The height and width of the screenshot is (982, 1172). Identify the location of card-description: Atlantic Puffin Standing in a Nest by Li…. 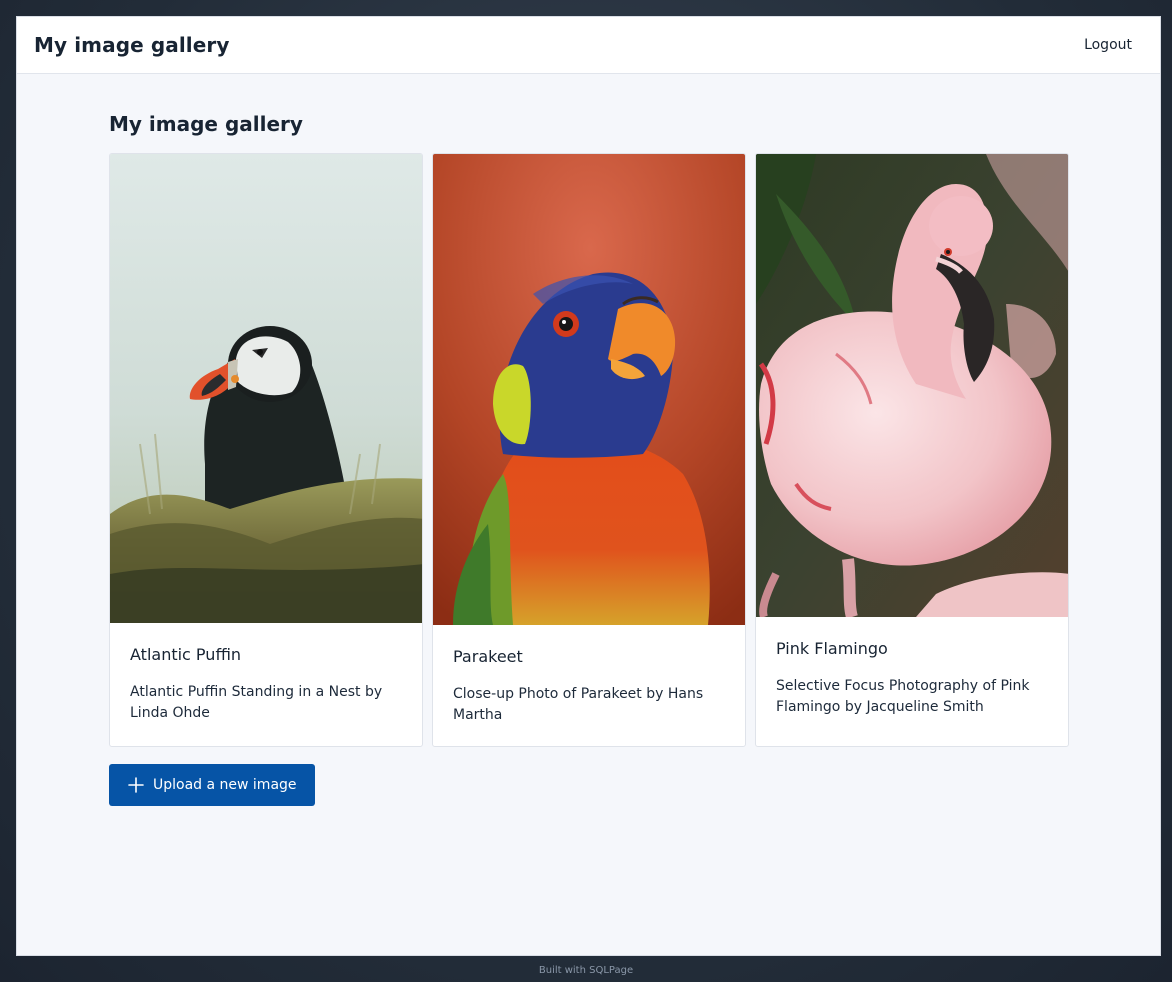
(256, 702).